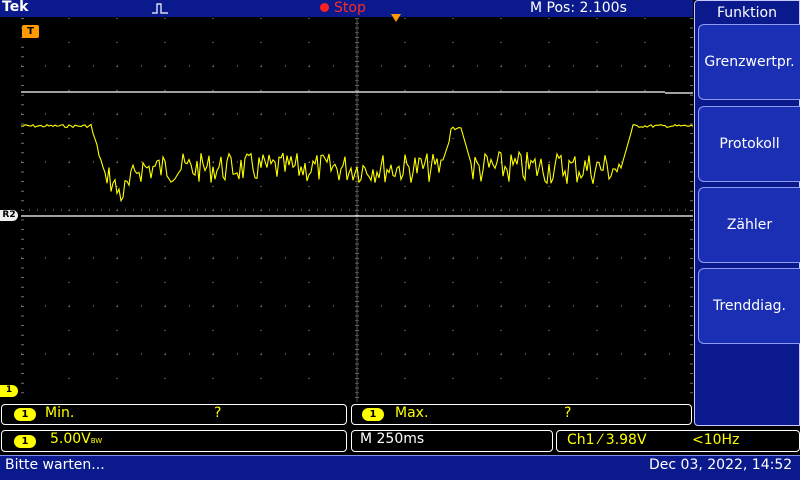 The image size is (800, 480). Describe the element at coordinates (749, 306) in the screenshot. I see `menu-button-trend-plot: Trenddiag.` at that location.